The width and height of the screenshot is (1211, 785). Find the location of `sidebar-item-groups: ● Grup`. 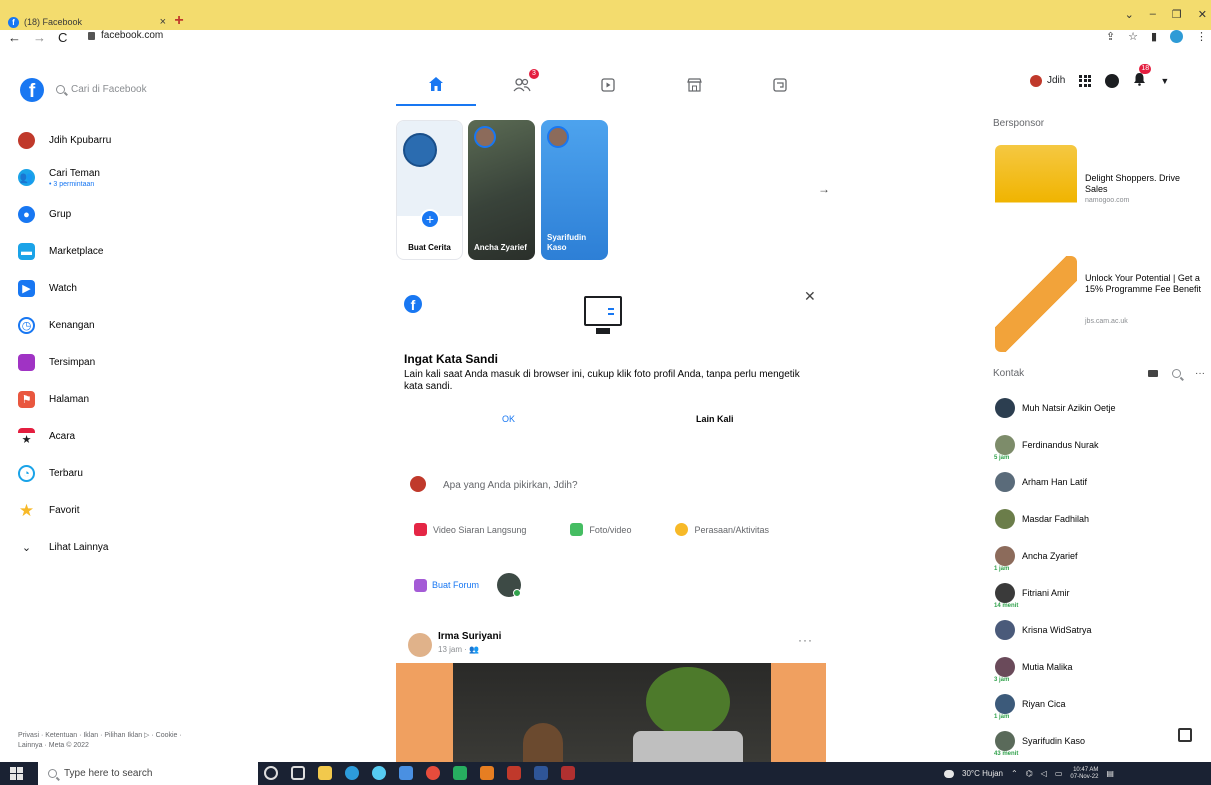

sidebar-item-groups: ● Grup is located at coordinates (118, 214).